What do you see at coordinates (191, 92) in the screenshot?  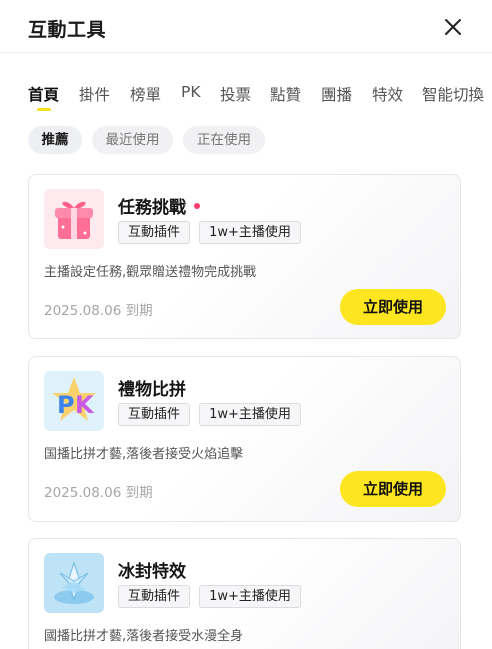 I see `tab-pk: PK` at bounding box center [191, 92].